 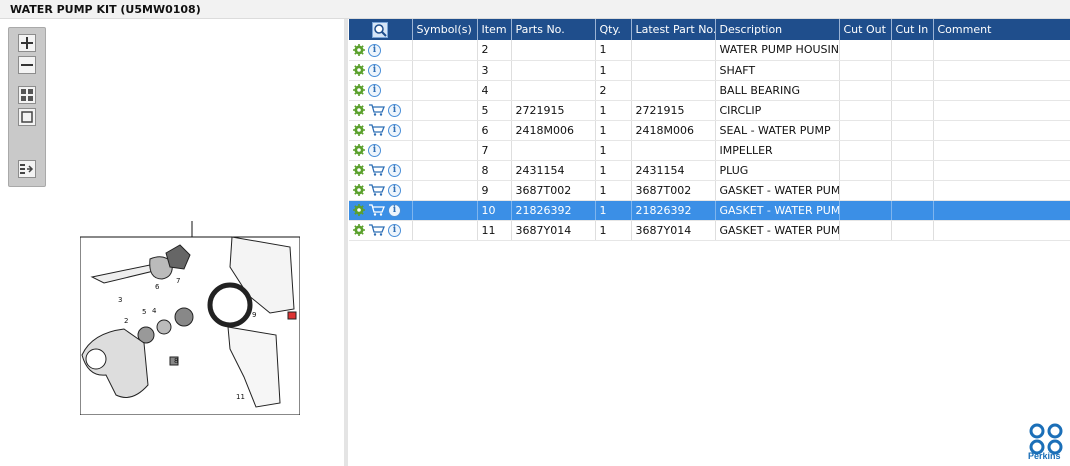 I want to click on exploded-parts-diagram: 3 6 7 2 5 4 9 8 11, so click(x=190, y=316).